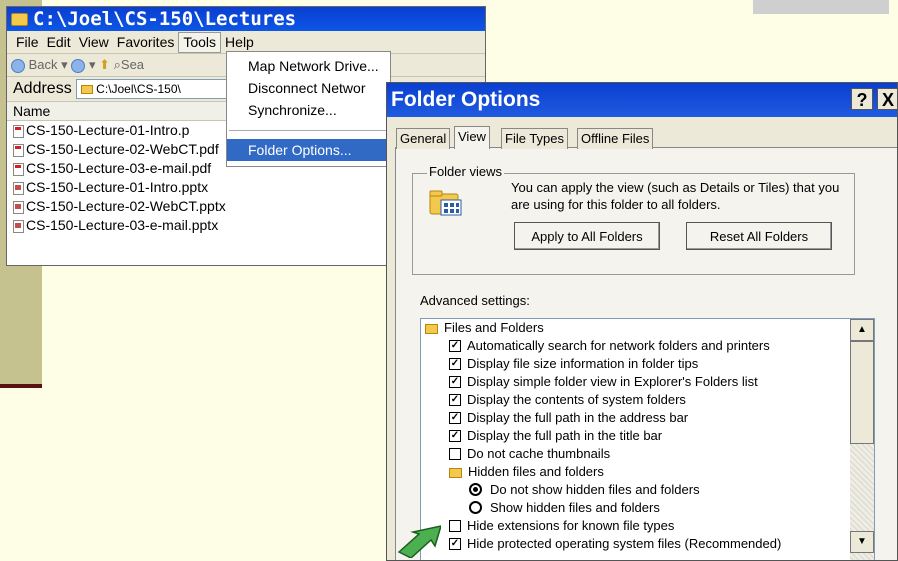 The image size is (898, 561). What do you see at coordinates (555, 436) in the screenshot?
I see `setting-checkbox-row: ✓ Display the full path in the title bar` at bounding box center [555, 436].